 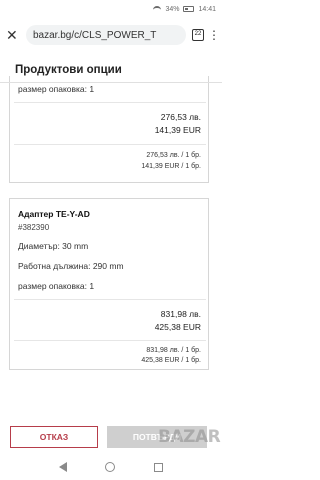 I want to click on unit-price-eur: 425,38 EUR / 1 бр., so click(x=171, y=360).